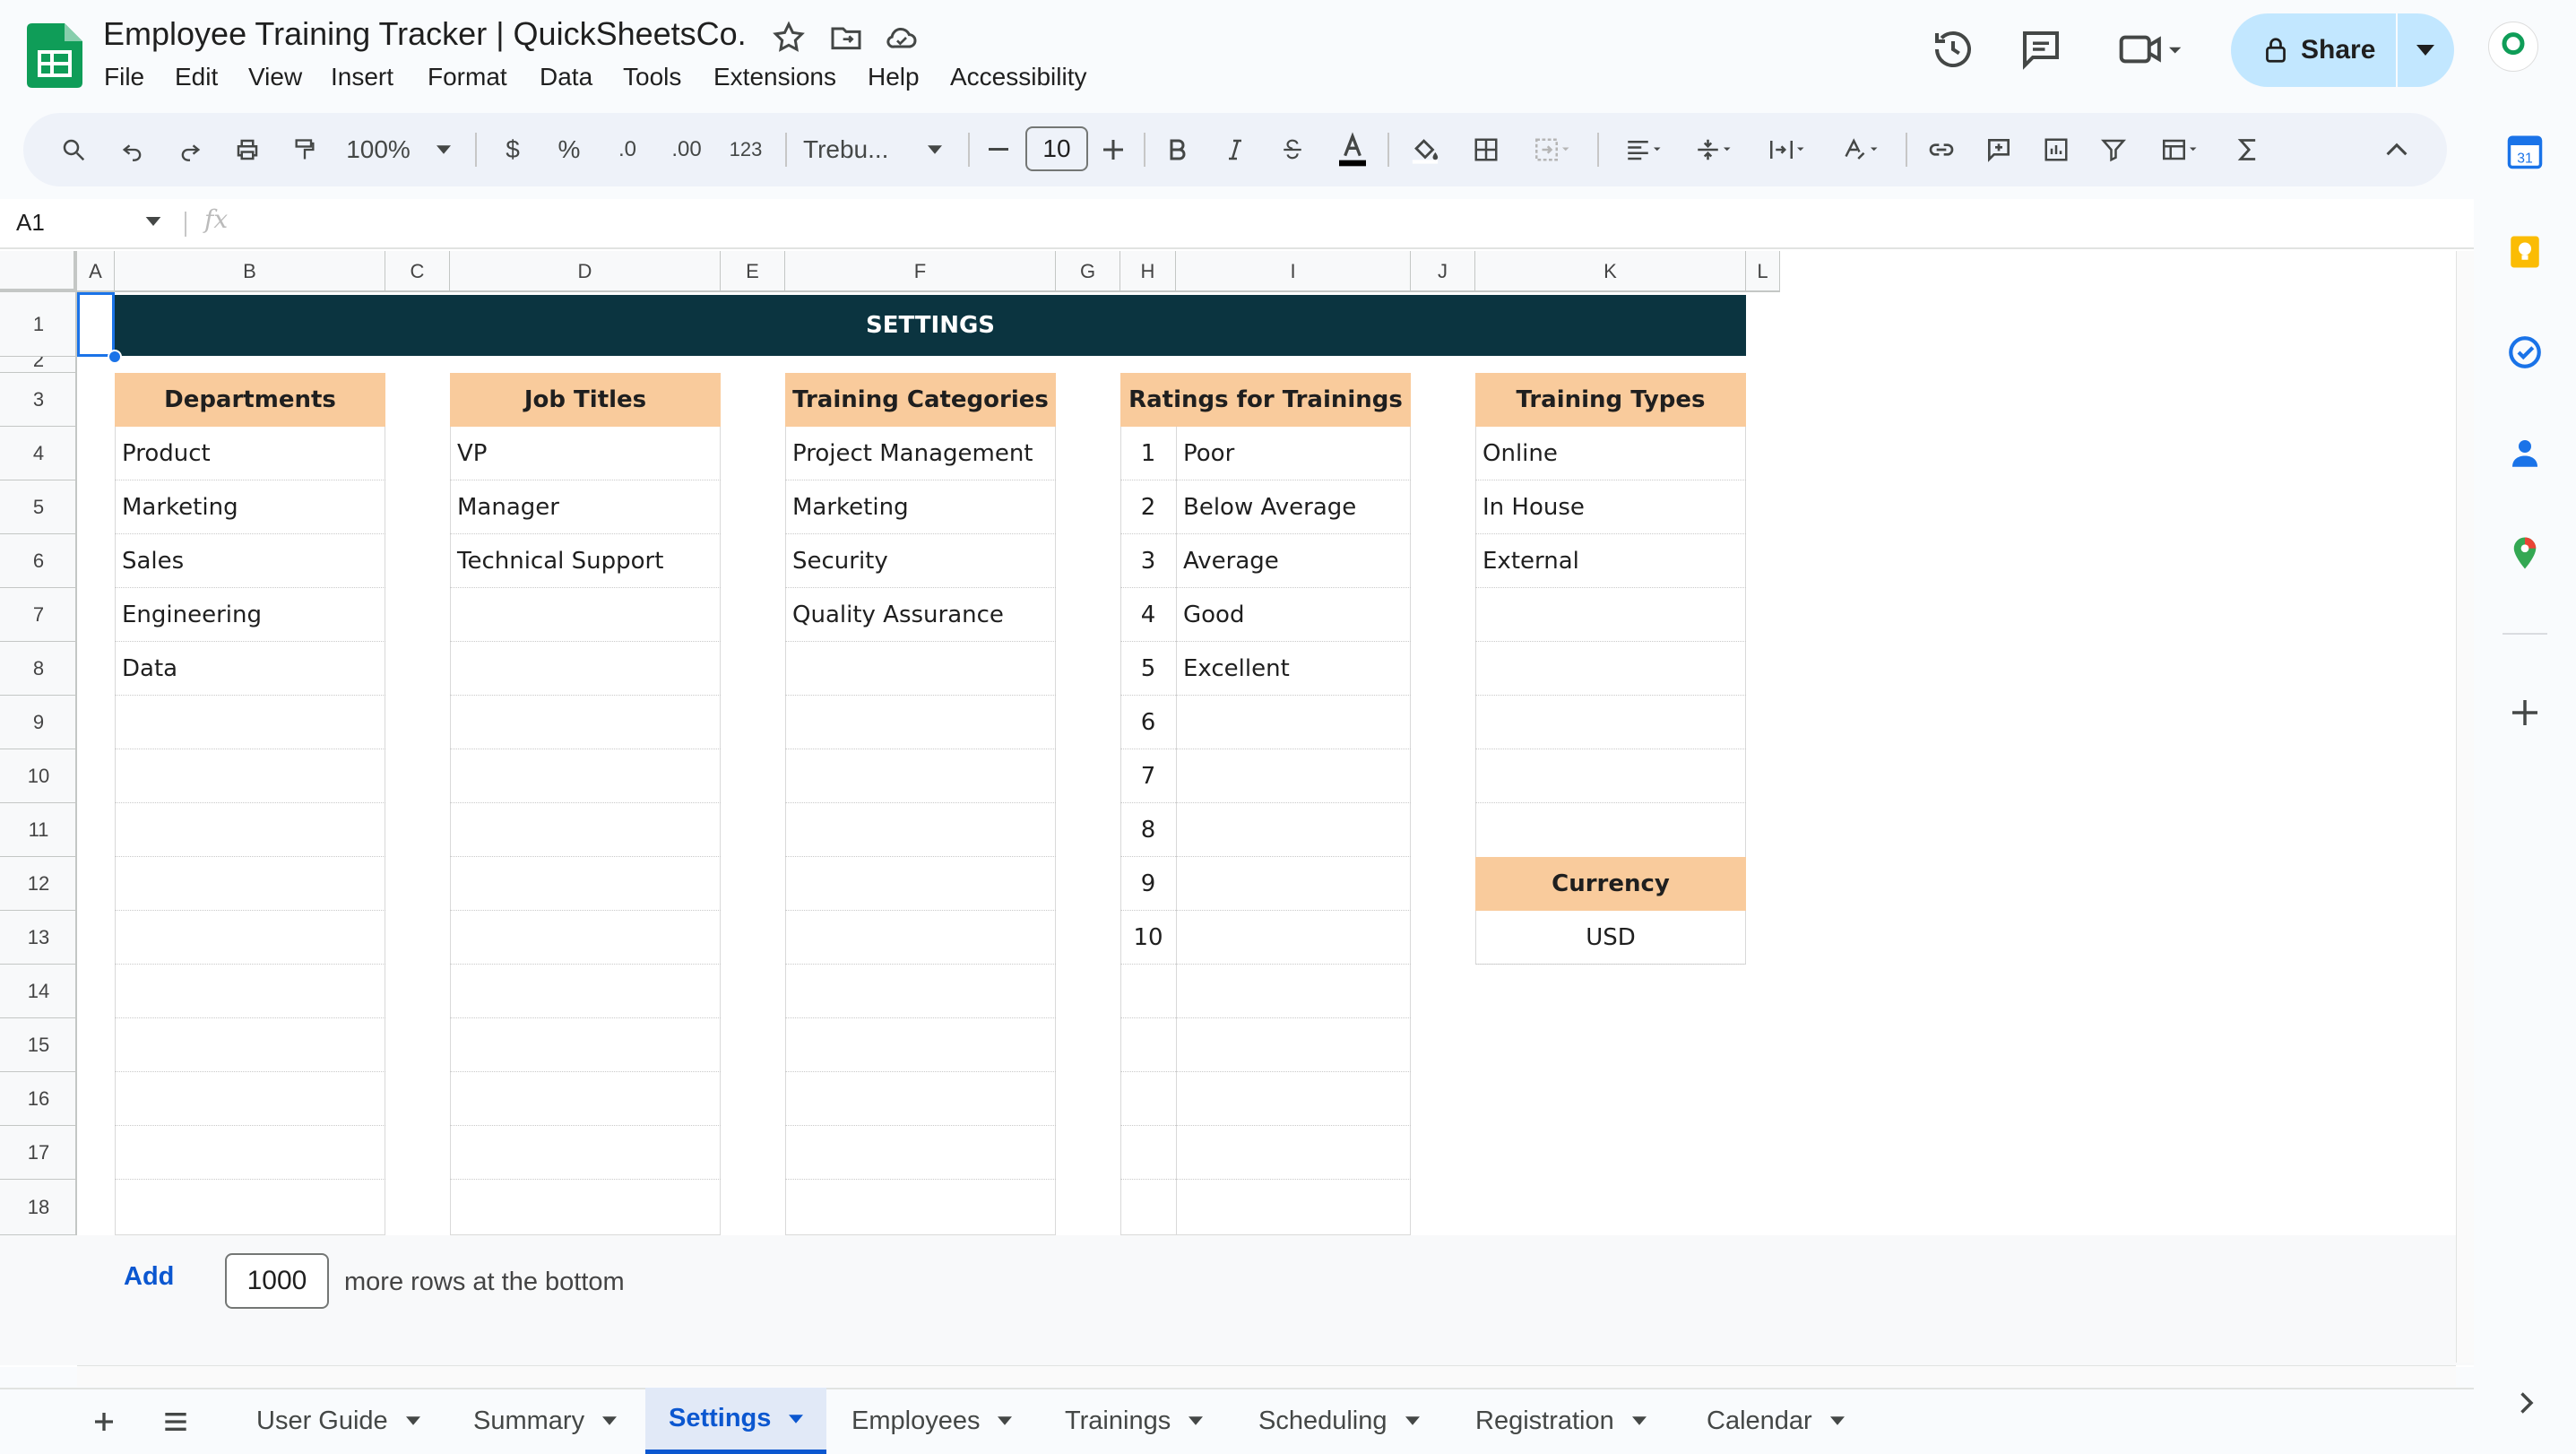  Describe the element at coordinates (736, 1421) in the screenshot. I see `tab-settings: Settings` at that location.